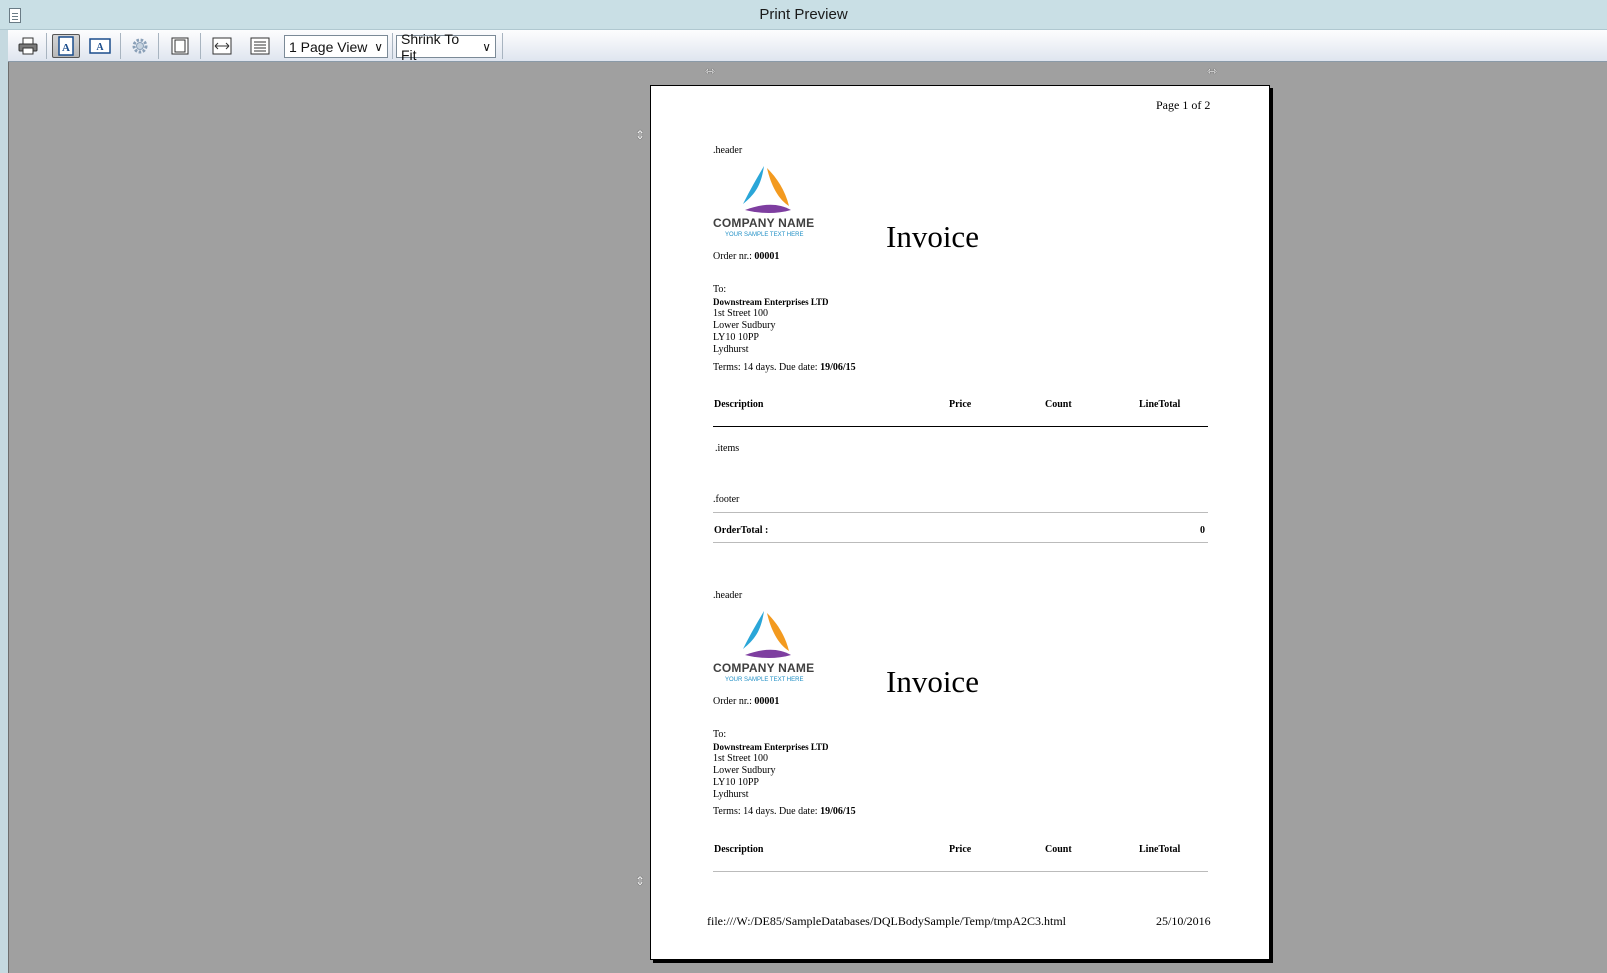  I want to click on footer-date: 25/10/2016, so click(1183, 921).